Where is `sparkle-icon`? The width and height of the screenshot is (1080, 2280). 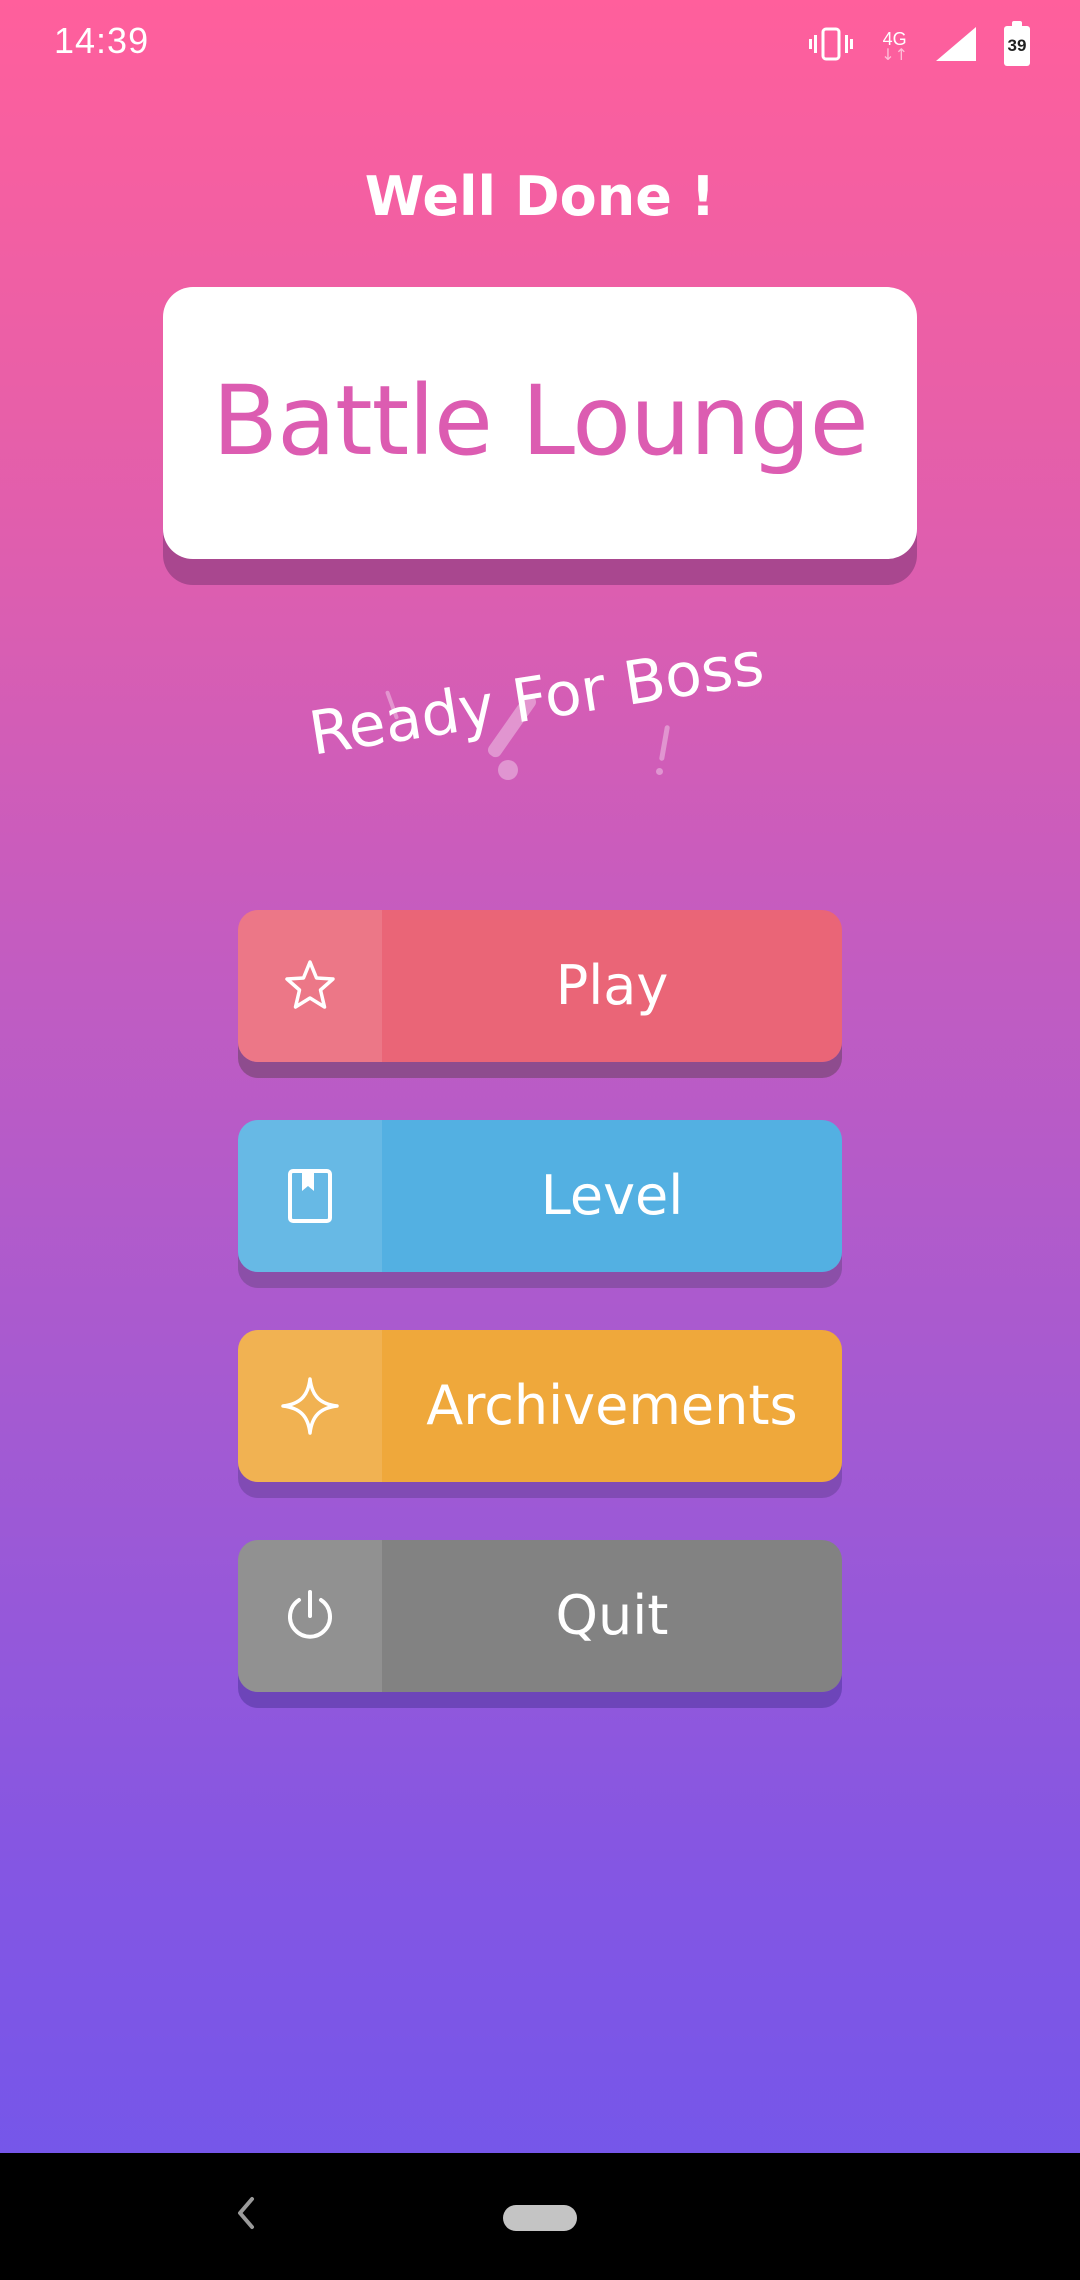
sparkle-icon is located at coordinates (310, 1406).